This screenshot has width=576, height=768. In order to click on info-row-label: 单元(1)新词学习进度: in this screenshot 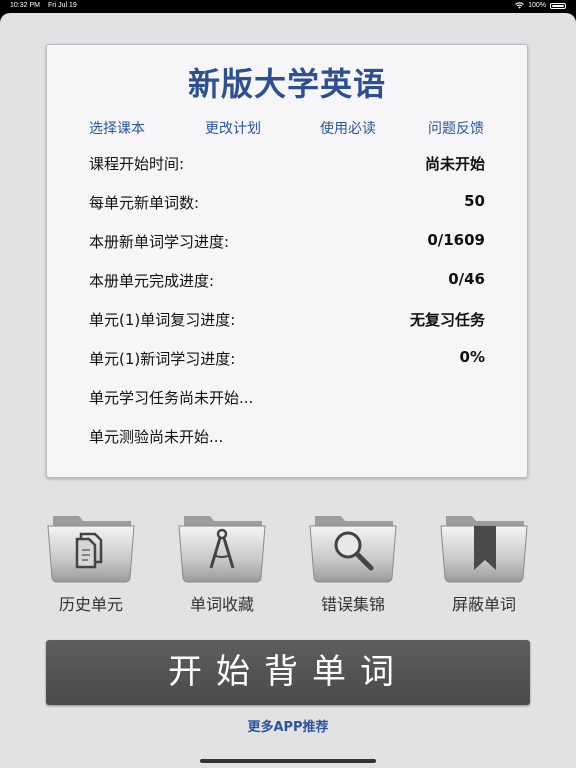, I will do `click(162, 359)`.